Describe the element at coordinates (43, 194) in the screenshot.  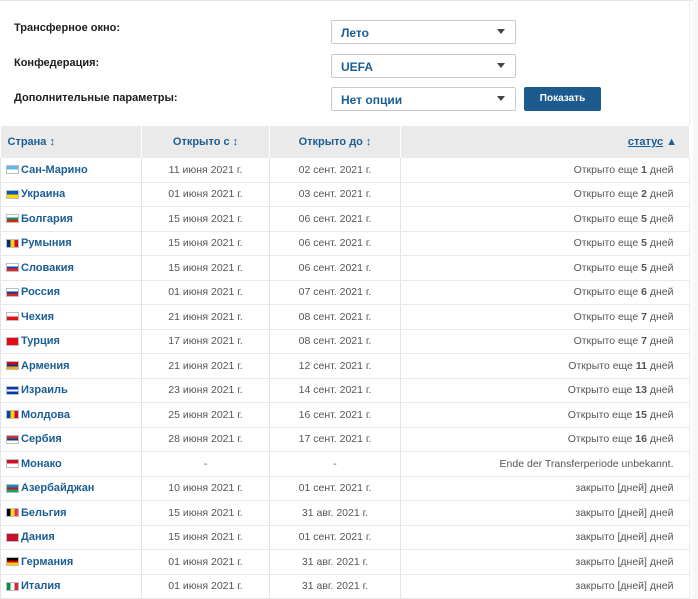
I see `country-link: Украина` at that location.